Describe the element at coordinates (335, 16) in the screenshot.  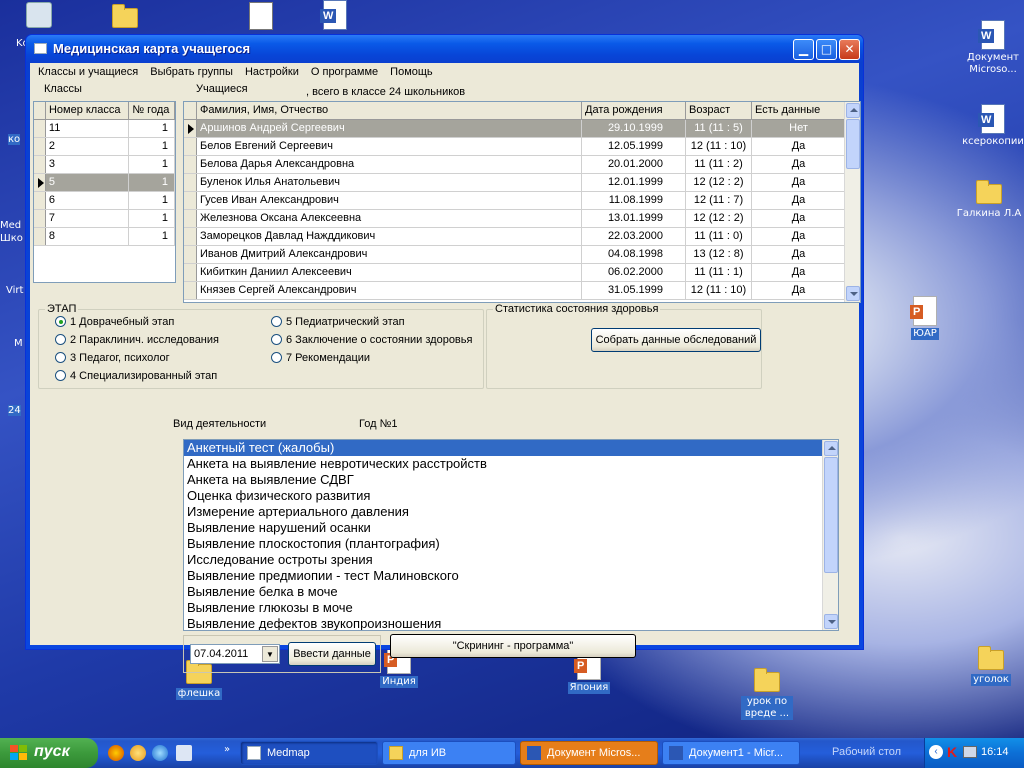
I see `desktop-icon-word-top` at that location.